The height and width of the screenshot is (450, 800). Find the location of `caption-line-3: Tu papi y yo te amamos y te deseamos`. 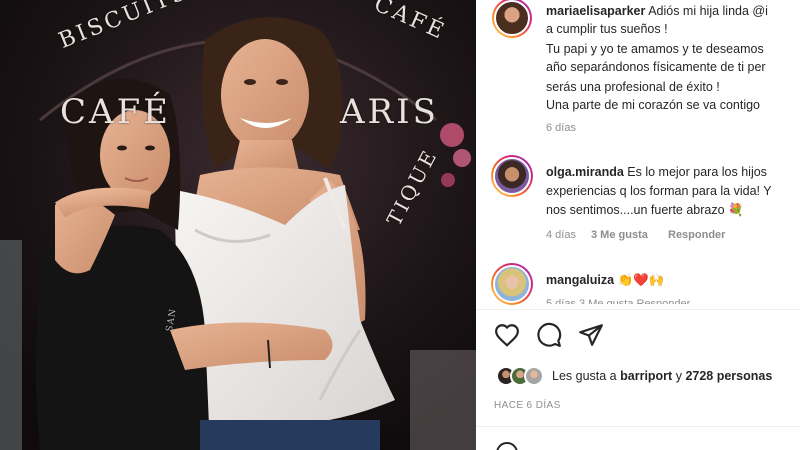

caption-line-3: Tu papi y yo te amamos y te deseamos is located at coordinates (655, 49).